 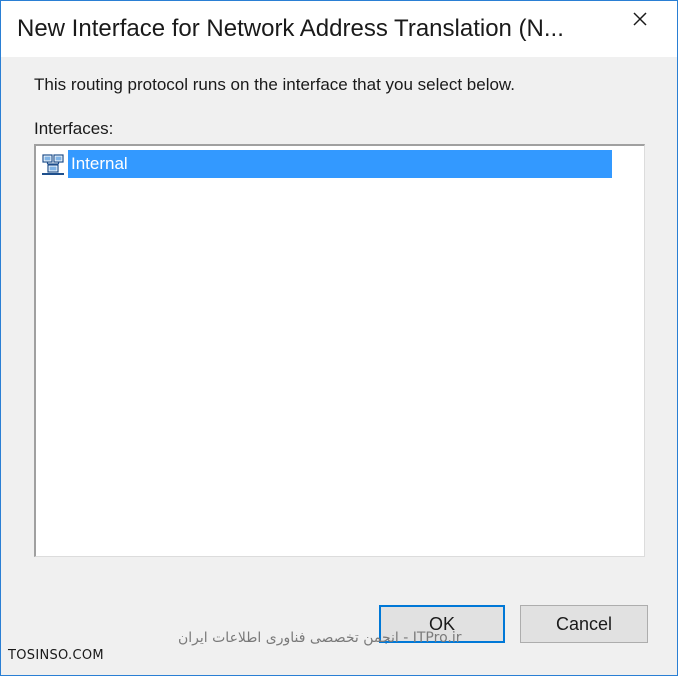 I want to click on close-button, so click(x=640, y=19).